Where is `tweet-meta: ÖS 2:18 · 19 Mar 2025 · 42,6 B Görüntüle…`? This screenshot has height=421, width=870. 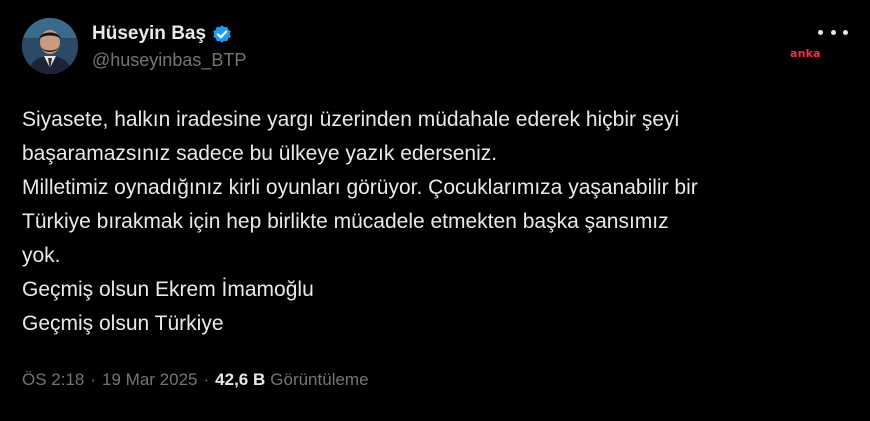 tweet-meta: ÖS 2:18 · 19 Mar 2025 · 42,6 B Görüntüle… is located at coordinates (195, 380).